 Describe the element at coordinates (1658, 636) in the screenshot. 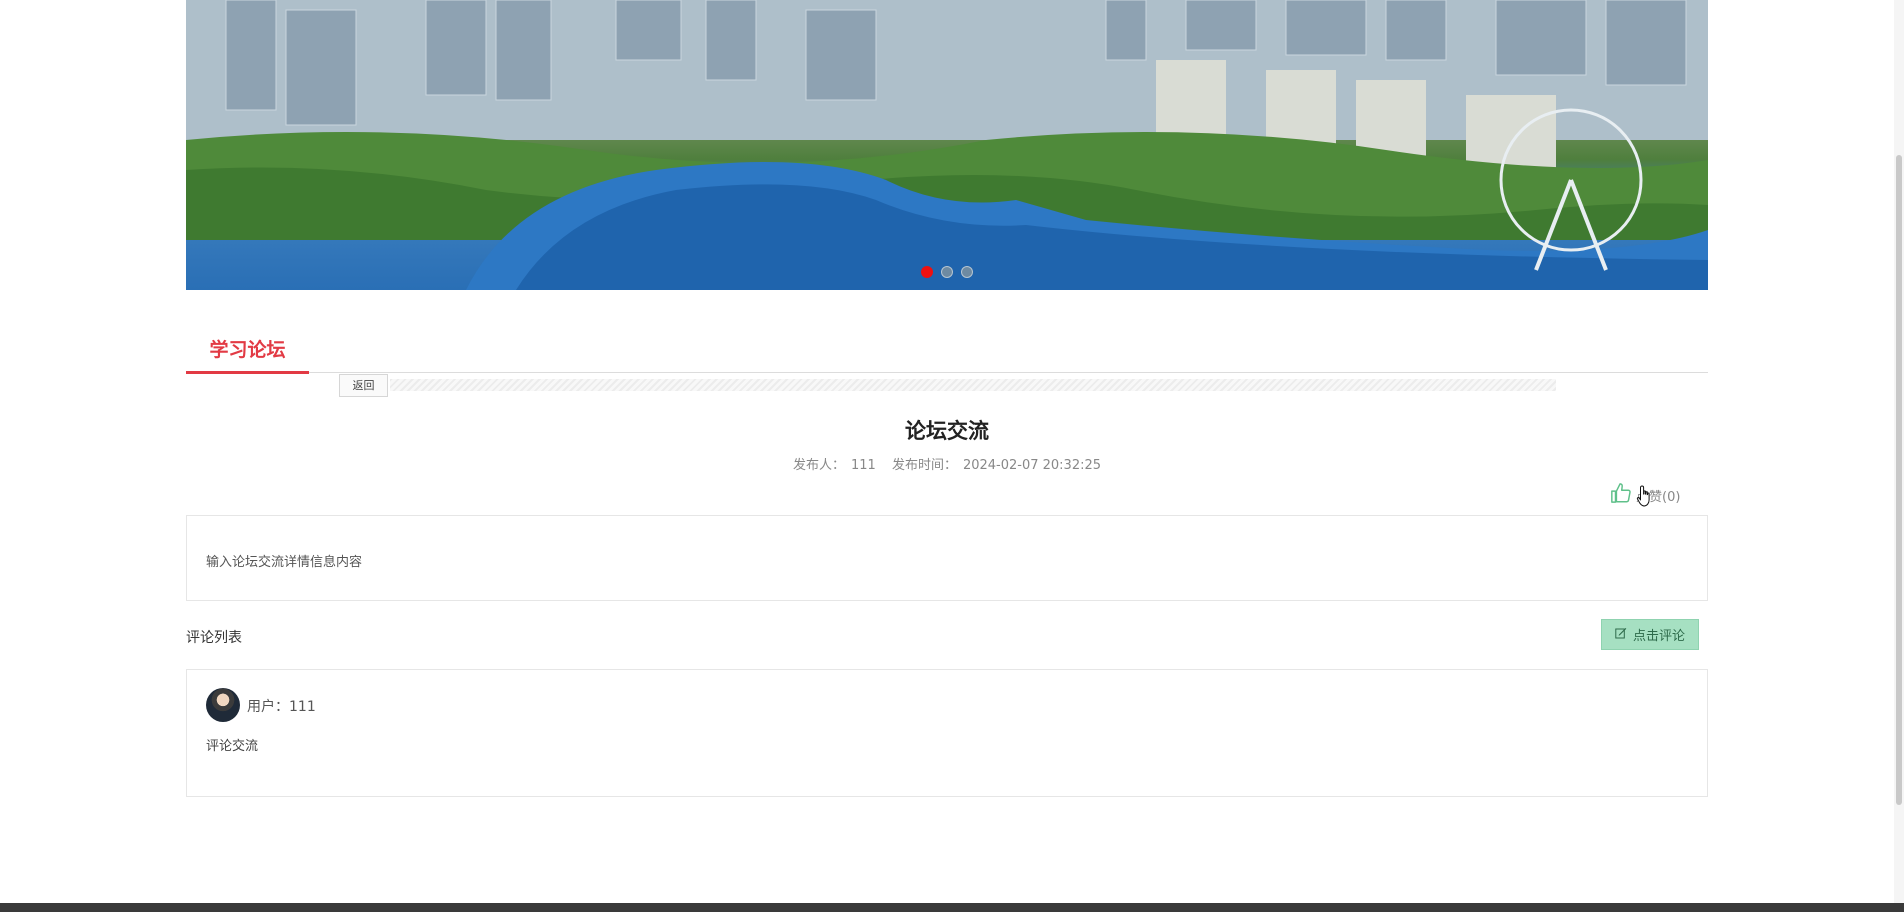

I see `add-comment-label: 点击评论` at that location.